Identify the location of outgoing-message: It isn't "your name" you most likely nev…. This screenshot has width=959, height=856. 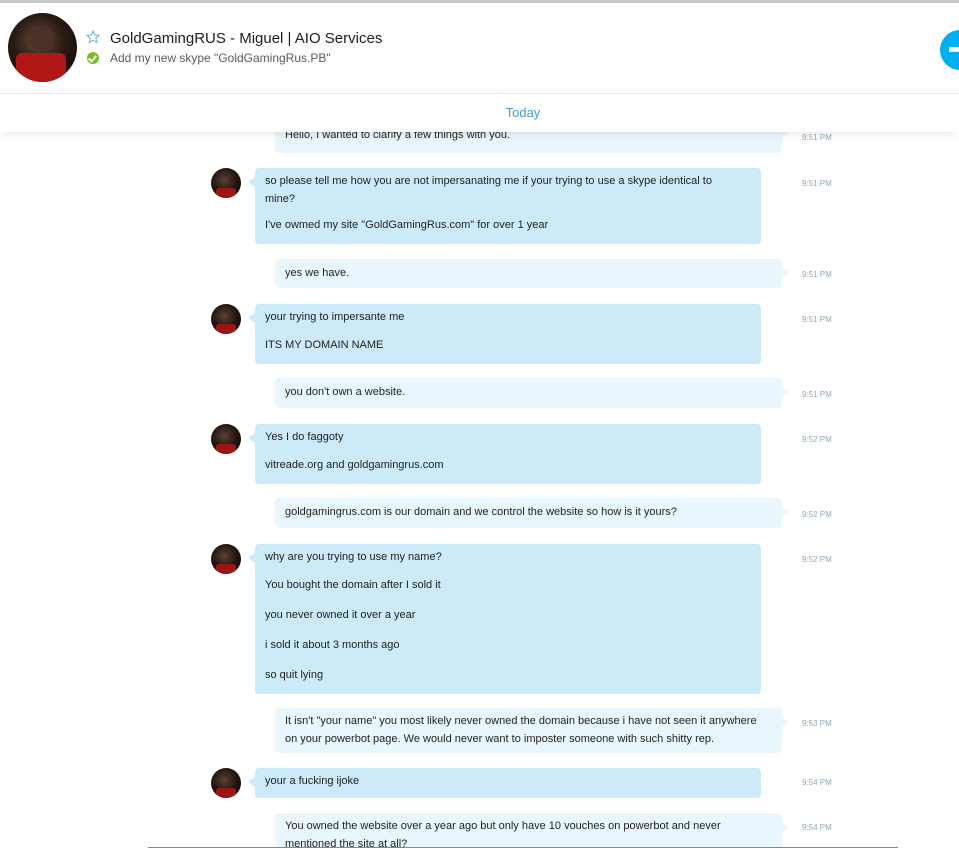
(532, 730).